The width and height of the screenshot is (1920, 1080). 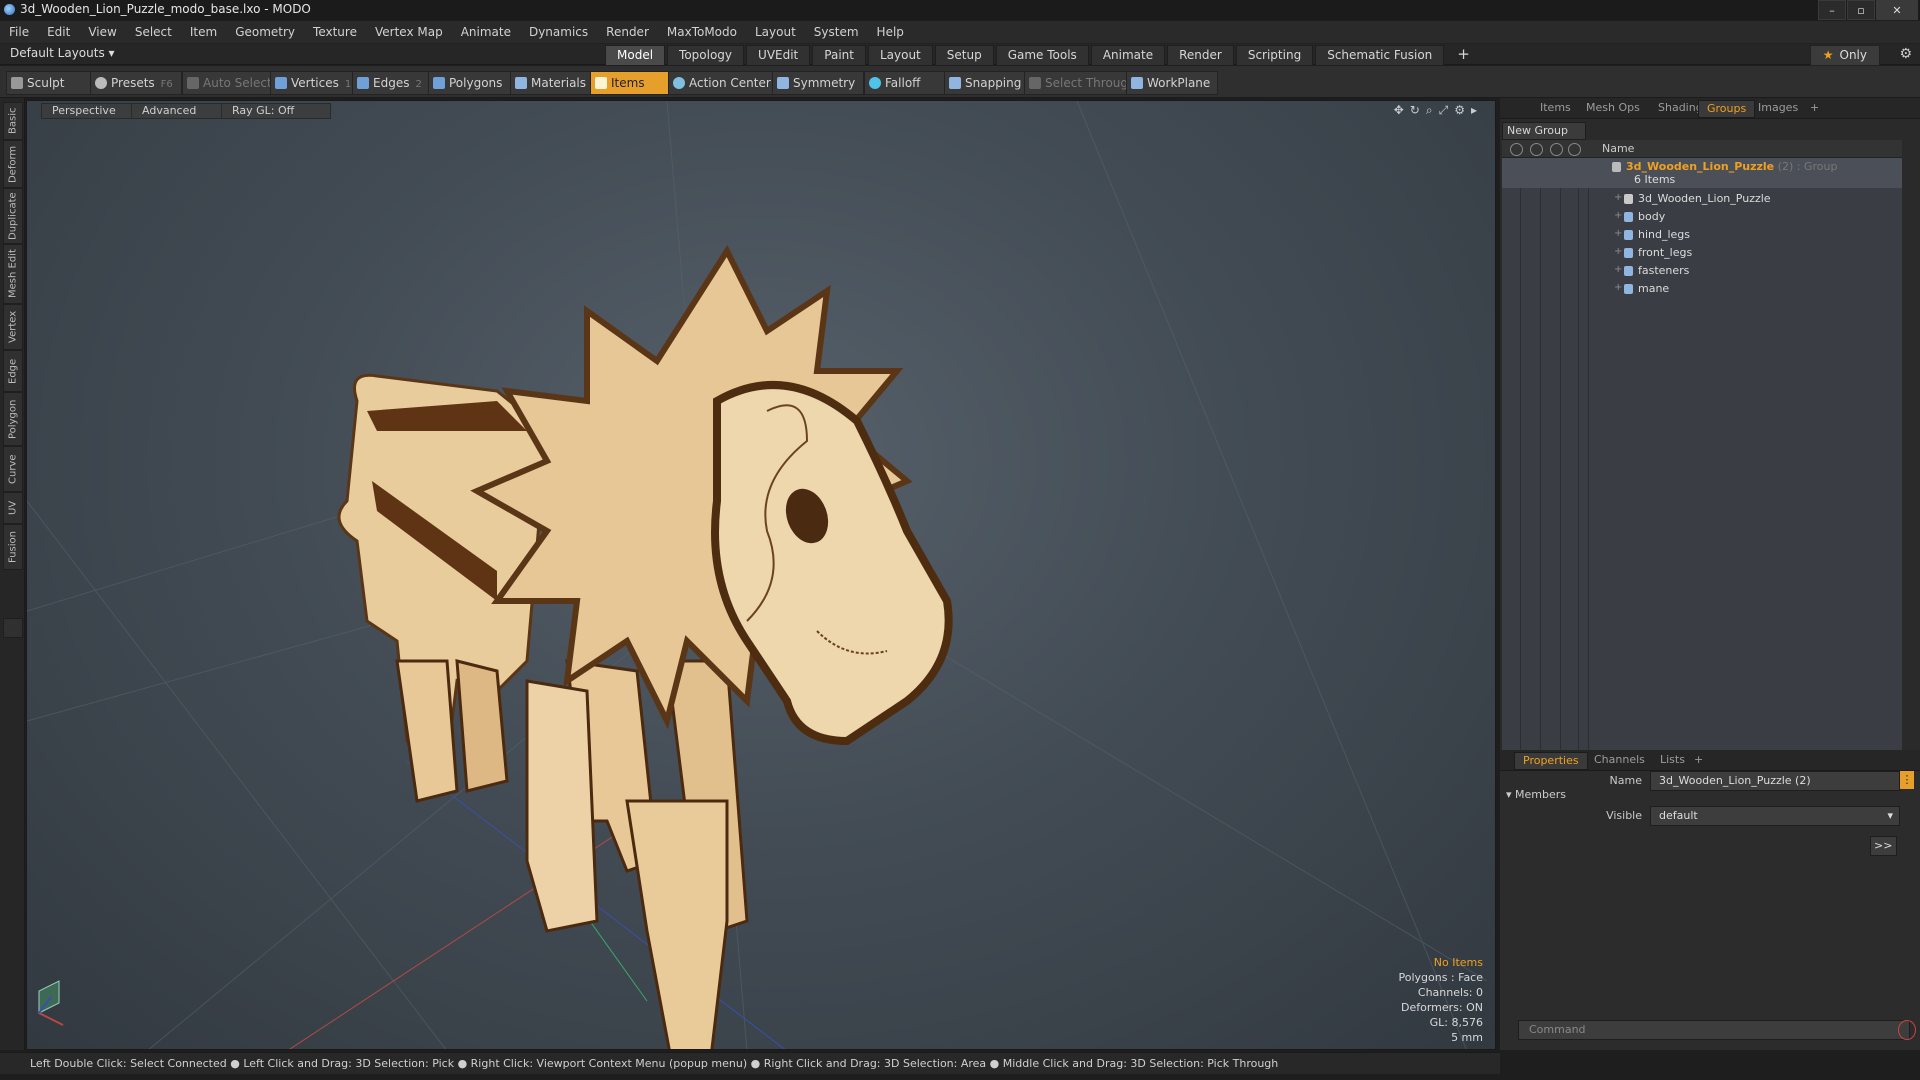 I want to click on visible-dropdown: default ▾, so click(x=1775, y=816).